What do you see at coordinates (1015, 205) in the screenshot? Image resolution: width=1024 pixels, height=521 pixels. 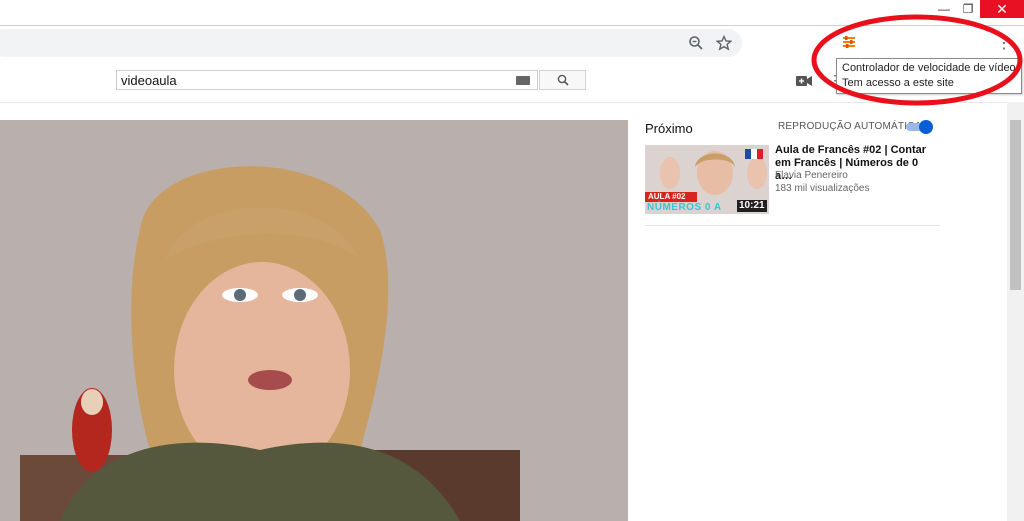 I see `scrollbar-thumb` at bounding box center [1015, 205].